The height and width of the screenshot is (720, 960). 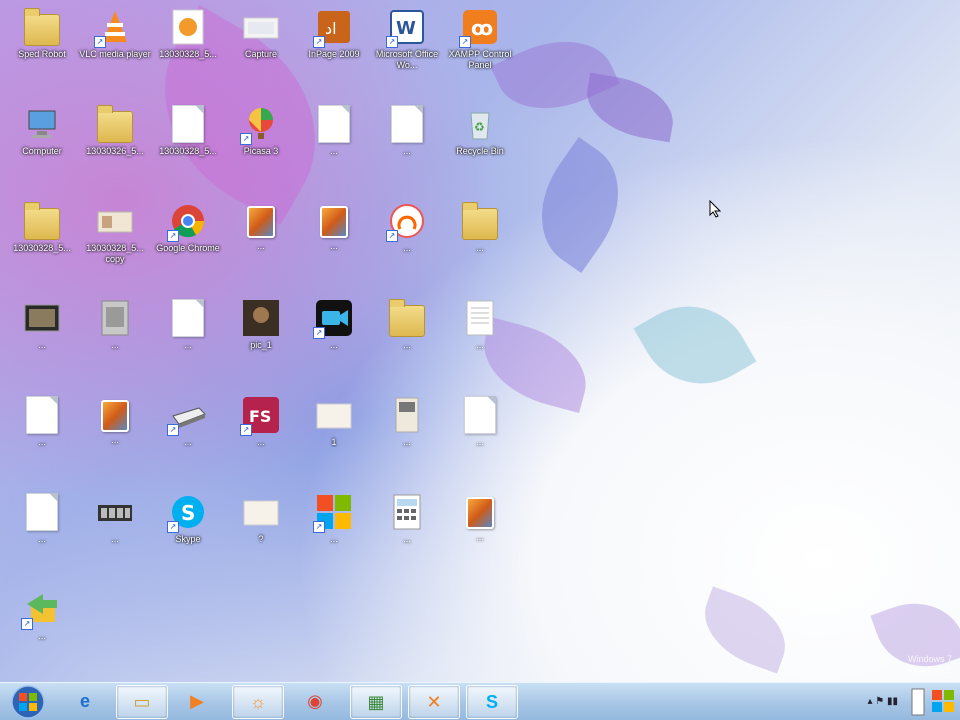 I want to click on taskbar-media-button: ▶, so click(x=197, y=701).